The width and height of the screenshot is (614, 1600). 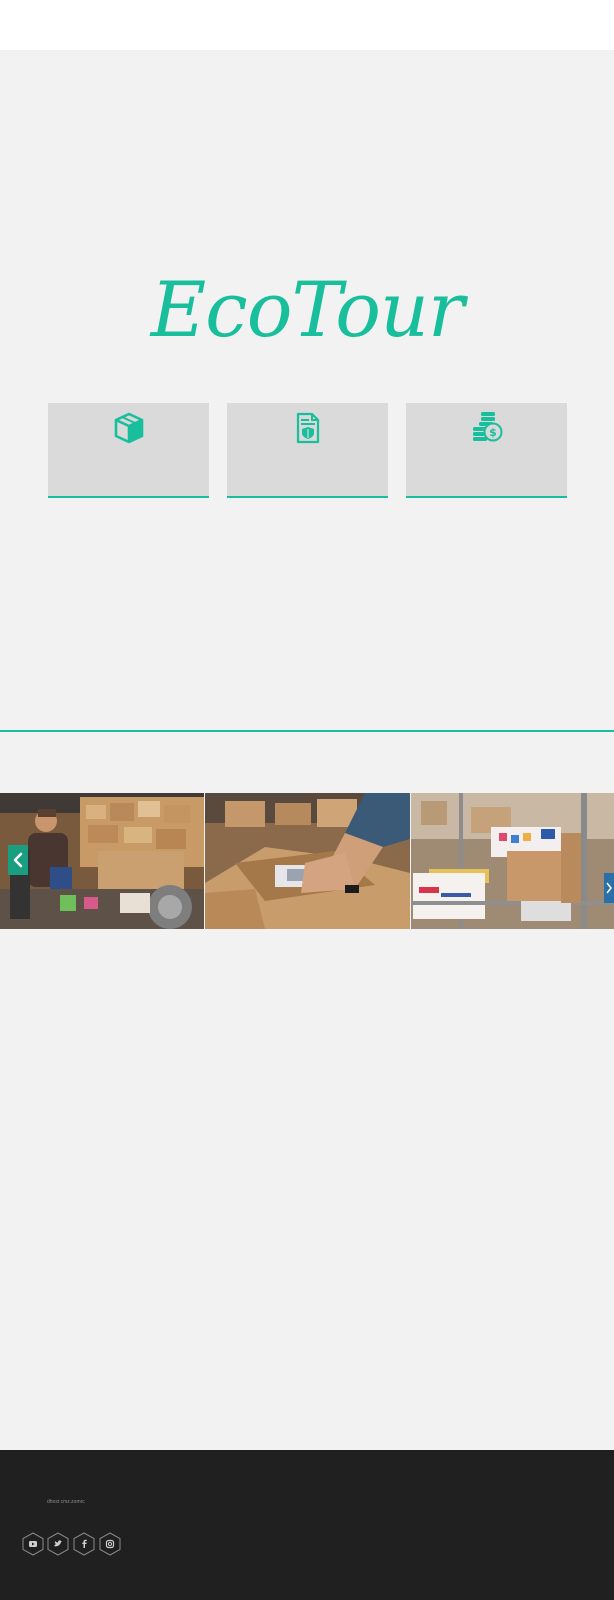 What do you see at coordinates (307, 25) in the screenshot?
I see `top-bar` at bounding box center [307, 25].